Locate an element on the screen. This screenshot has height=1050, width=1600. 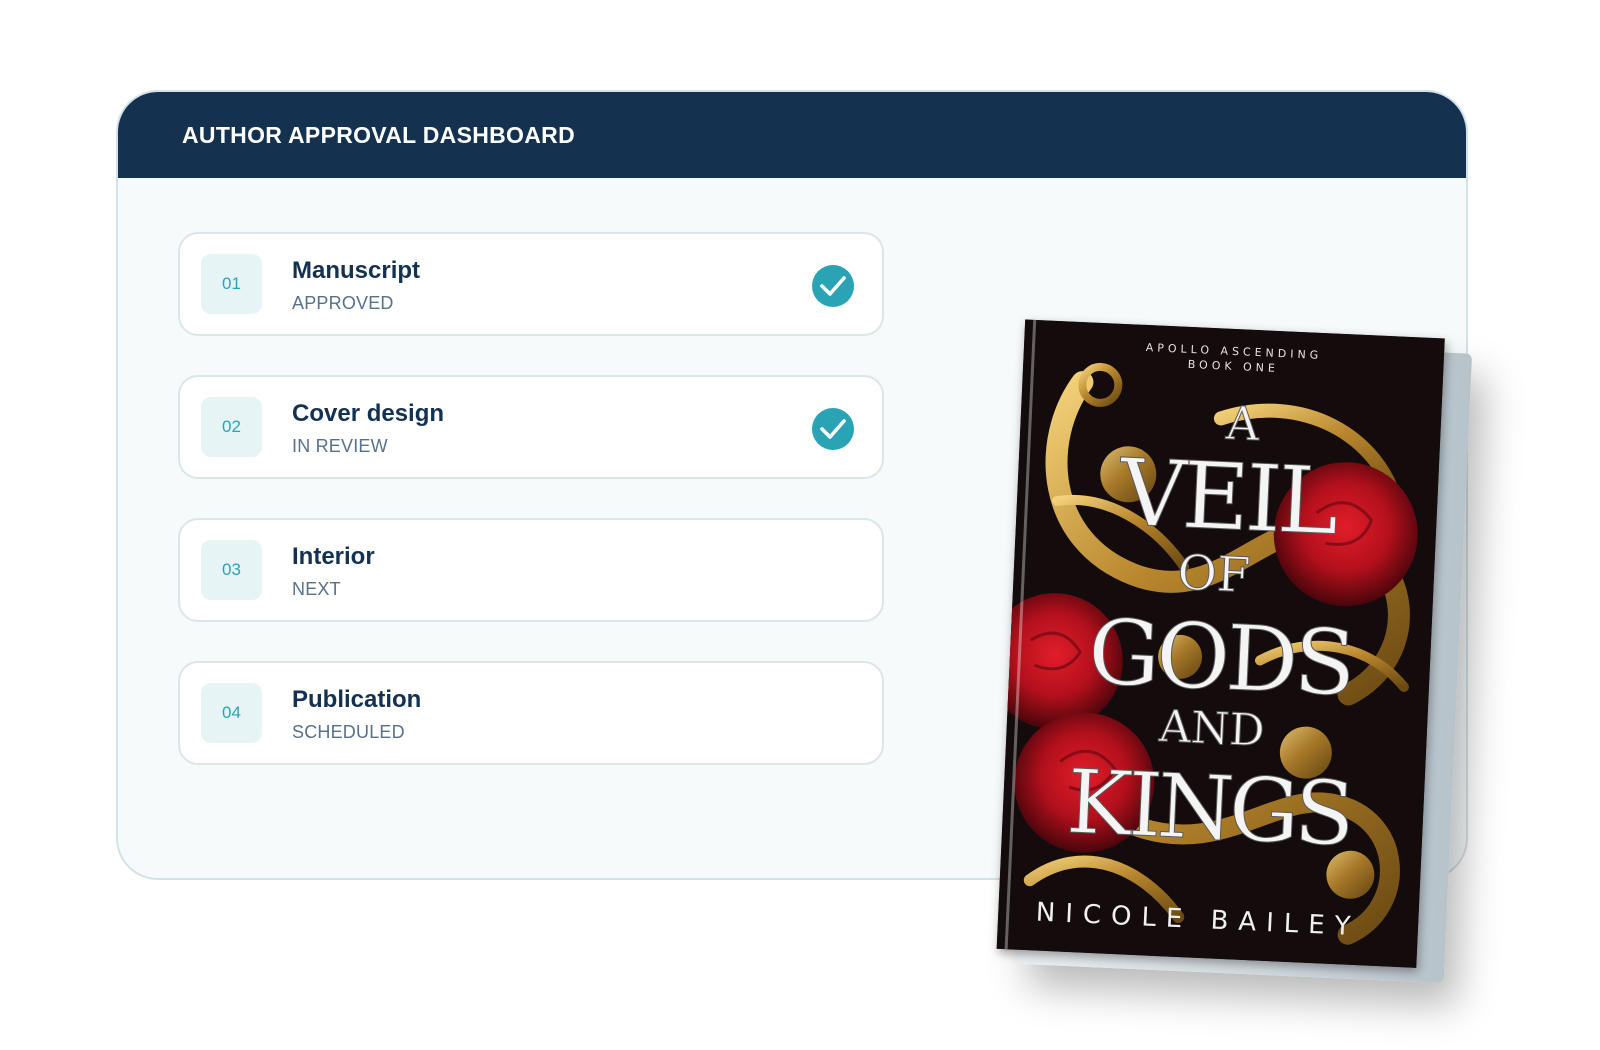
step-title: Interior is located at coordinates (333, 556).